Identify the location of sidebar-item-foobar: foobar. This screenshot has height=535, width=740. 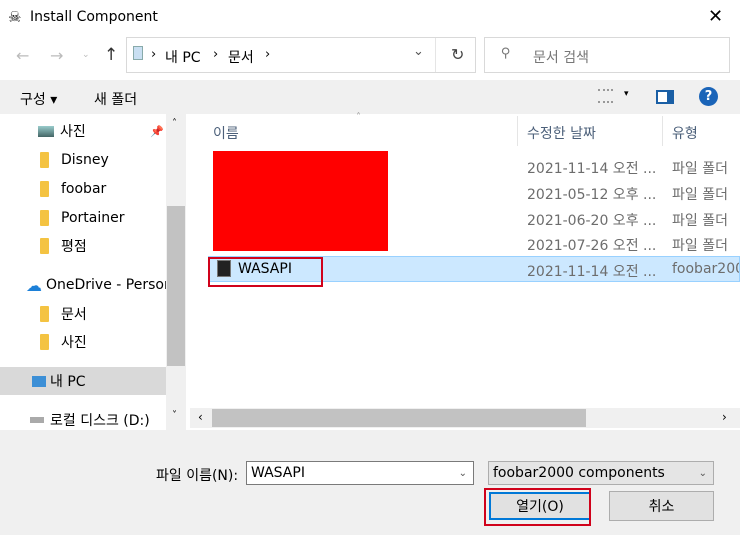
(83, 189).